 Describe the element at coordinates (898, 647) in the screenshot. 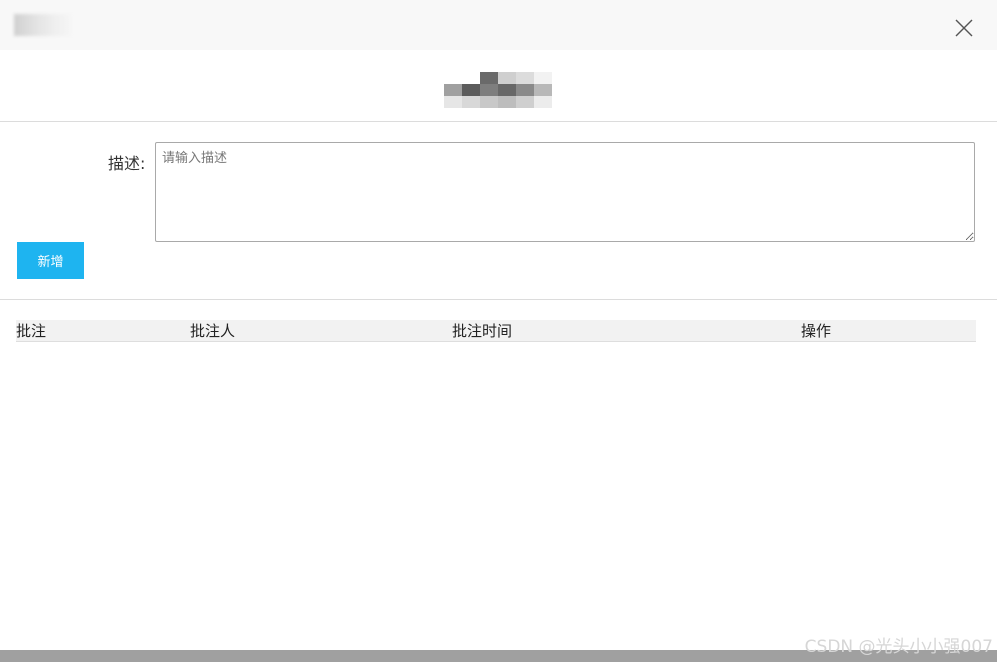

I see `watermark: CSDN @光头小小强007` at that location.